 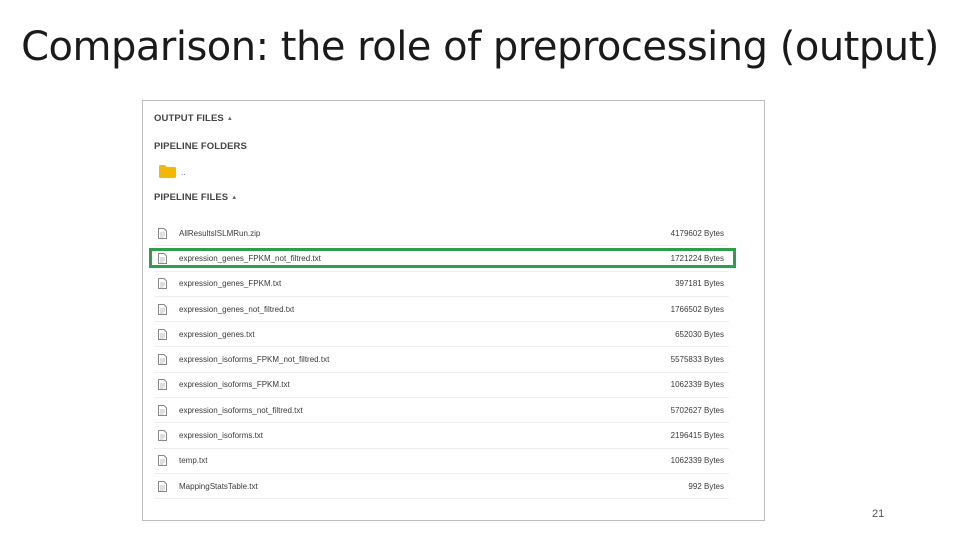 I want to click on file-name-link: expression_isoforms_FPKM_not_filtred.txt, so click(x=425, y=359).